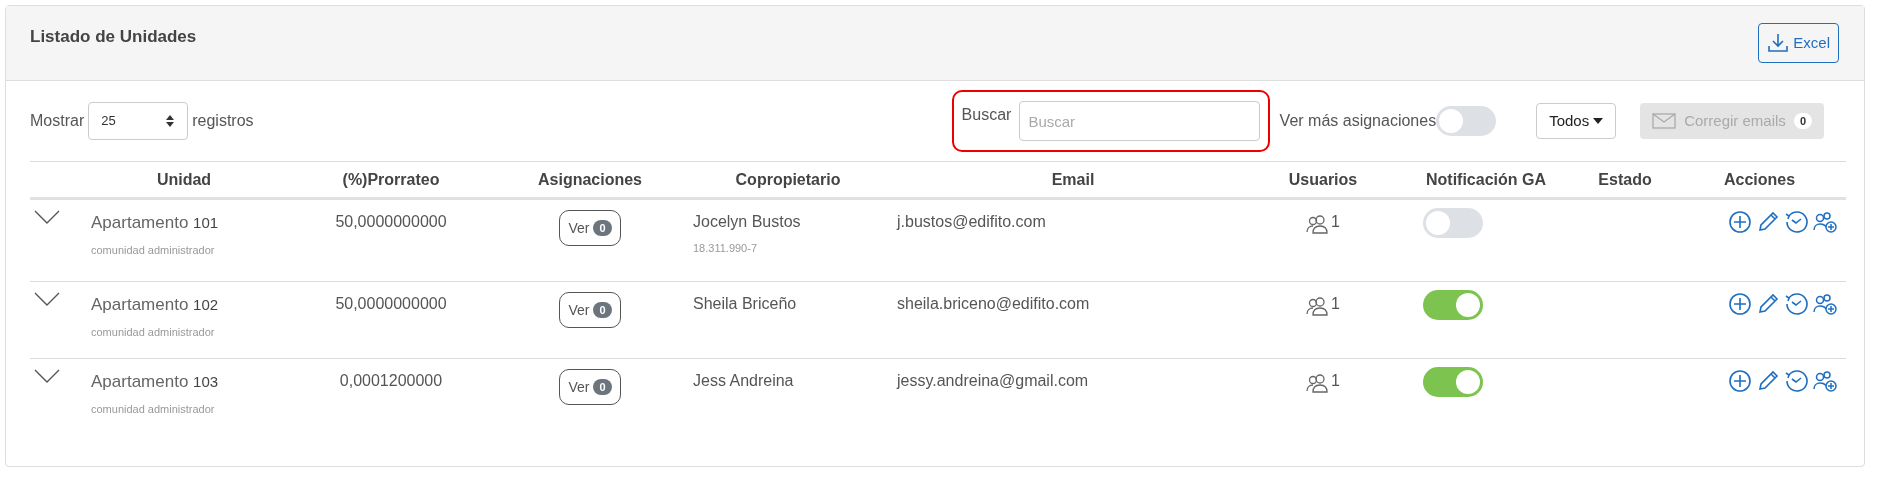 The width and height of the screenshot is (1878, 480). Describe the element at coordinates (1664, 121) in the screenshot. I see `envelope-icon` at that location.